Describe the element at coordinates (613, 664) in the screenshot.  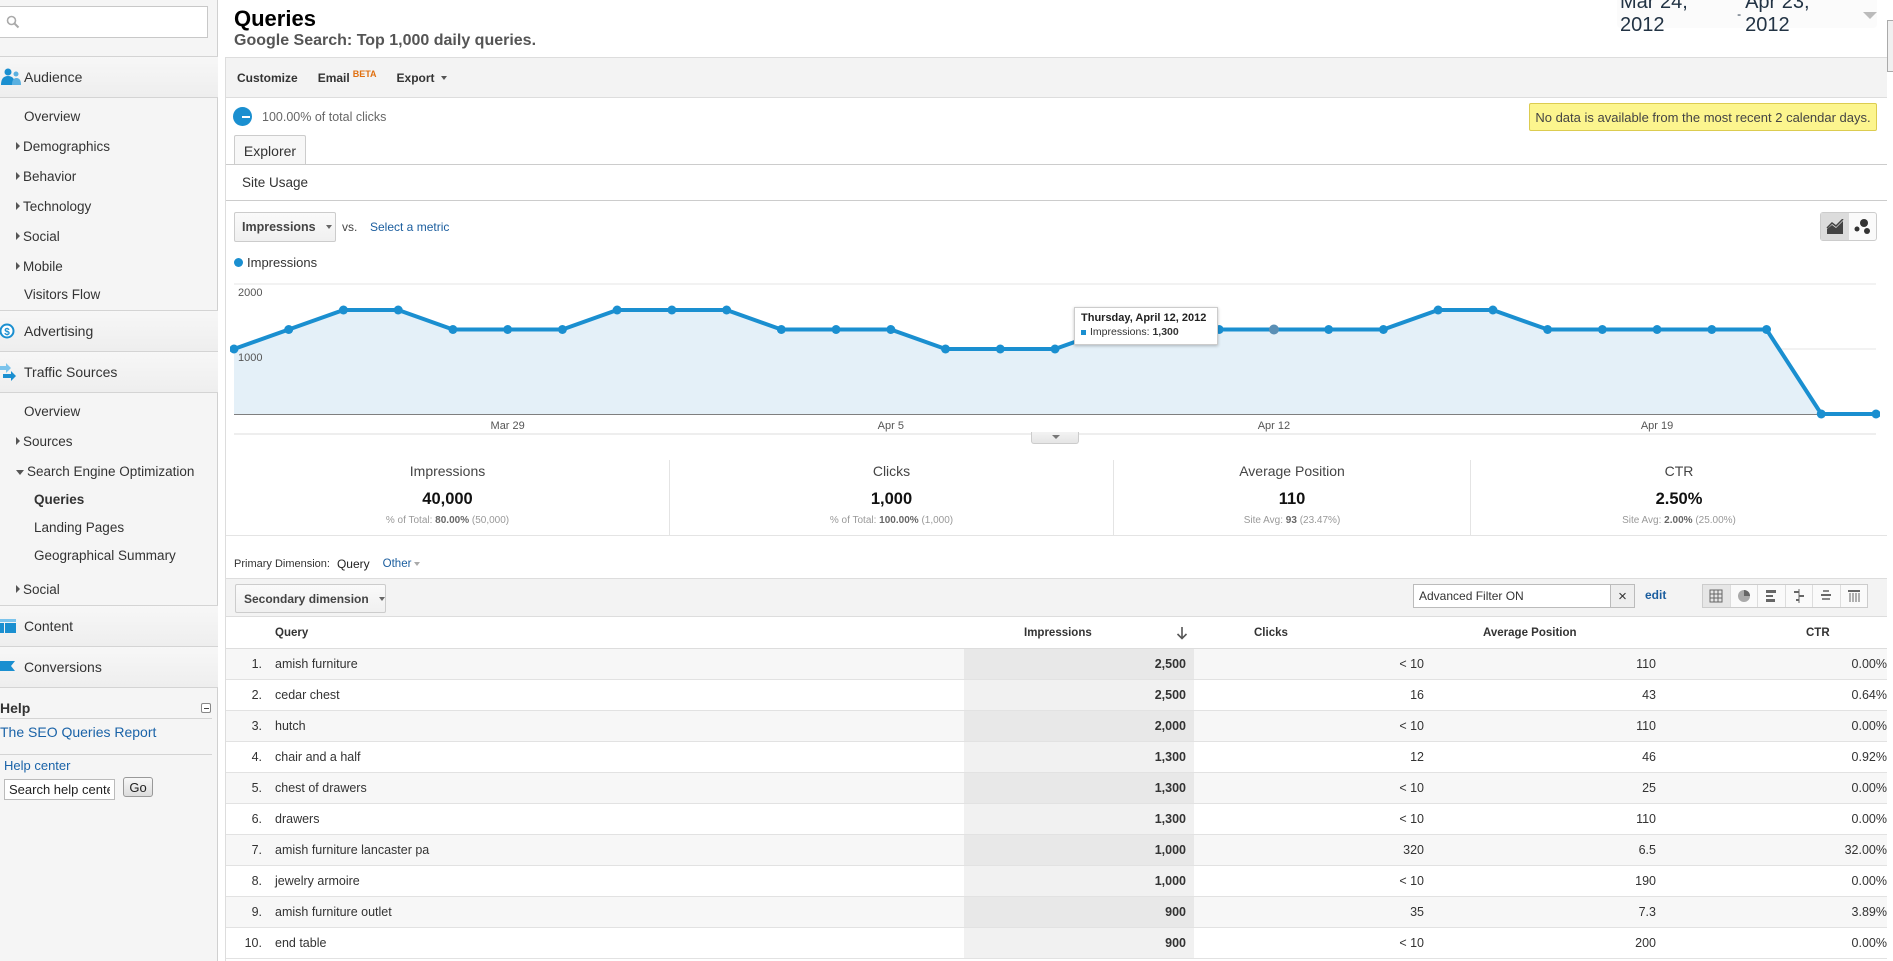
I see `query-link: amish furniture` at that location.